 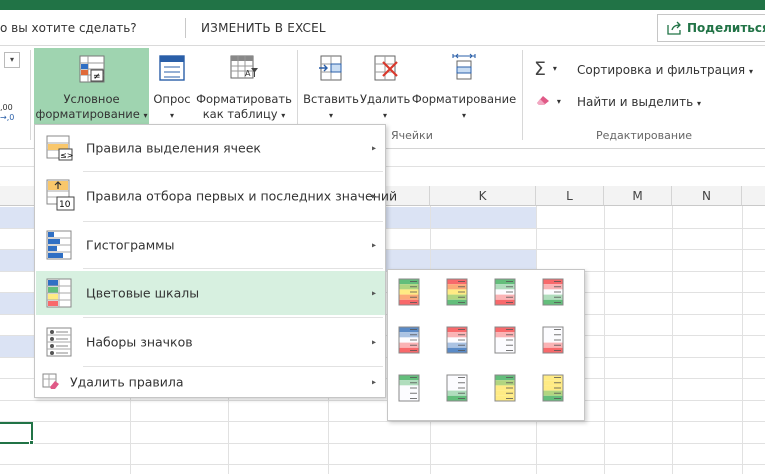 What do you see at coordinates (639, 102) in the screenshot?
I see `find-select-button: Найти и выделить ▾` at bounding box center [639, 102].